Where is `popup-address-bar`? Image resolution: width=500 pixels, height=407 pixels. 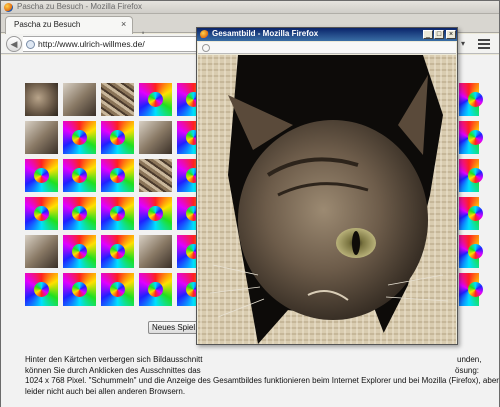
popup-address-bar is located at coordinates (327, 48).